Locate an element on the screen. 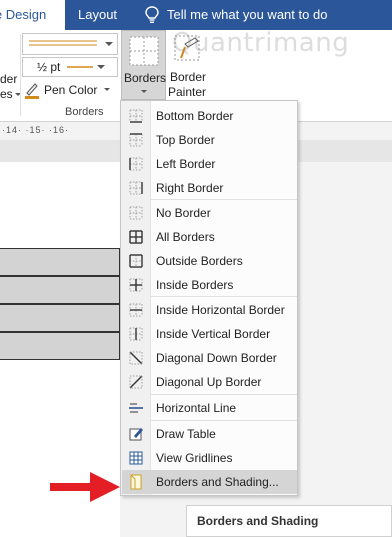 This screenshot has height=537, width=392. left-border-icon is located at coordinates (136, 164).